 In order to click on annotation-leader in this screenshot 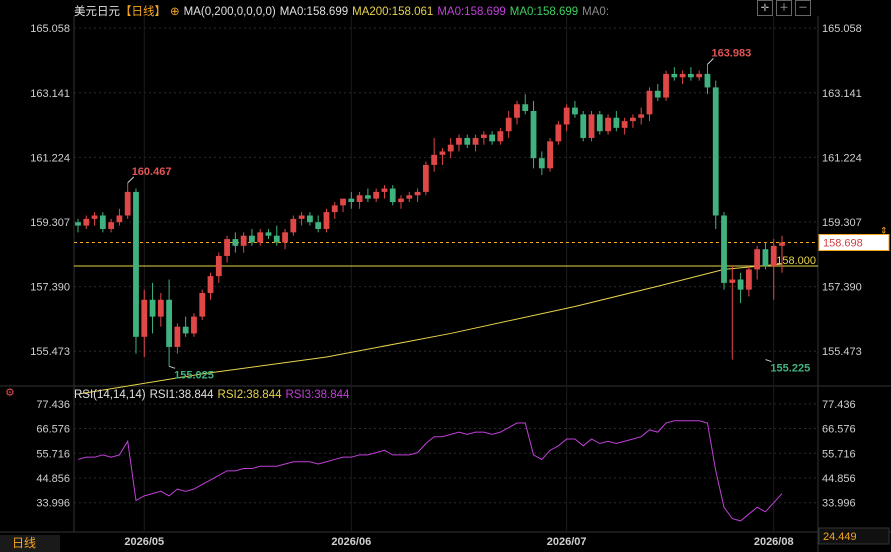, I will do `click(768, 361)`.